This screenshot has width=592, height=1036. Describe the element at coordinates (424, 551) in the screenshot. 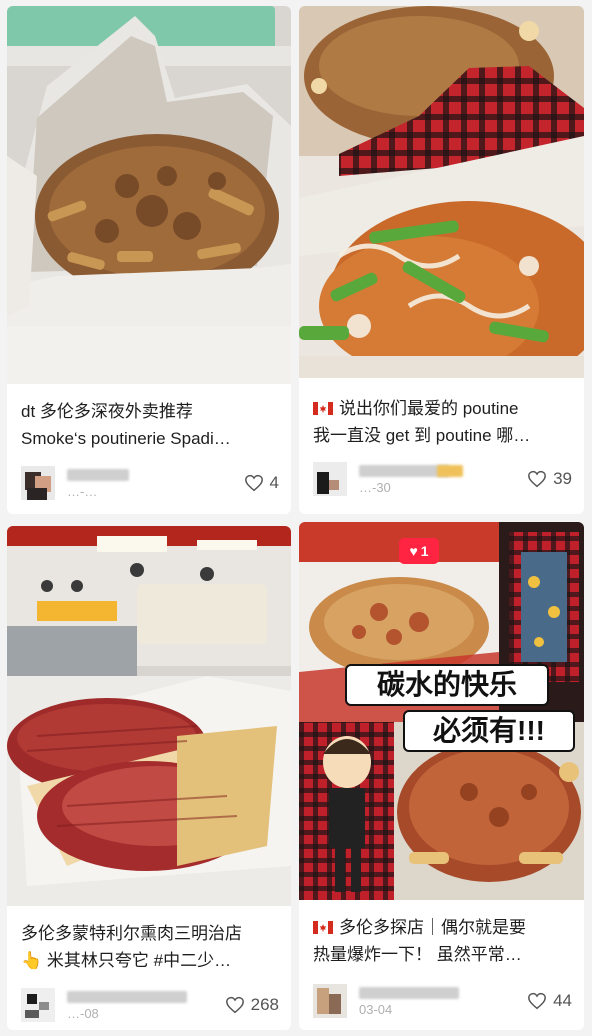

I see `badge-count: 1` at that location.